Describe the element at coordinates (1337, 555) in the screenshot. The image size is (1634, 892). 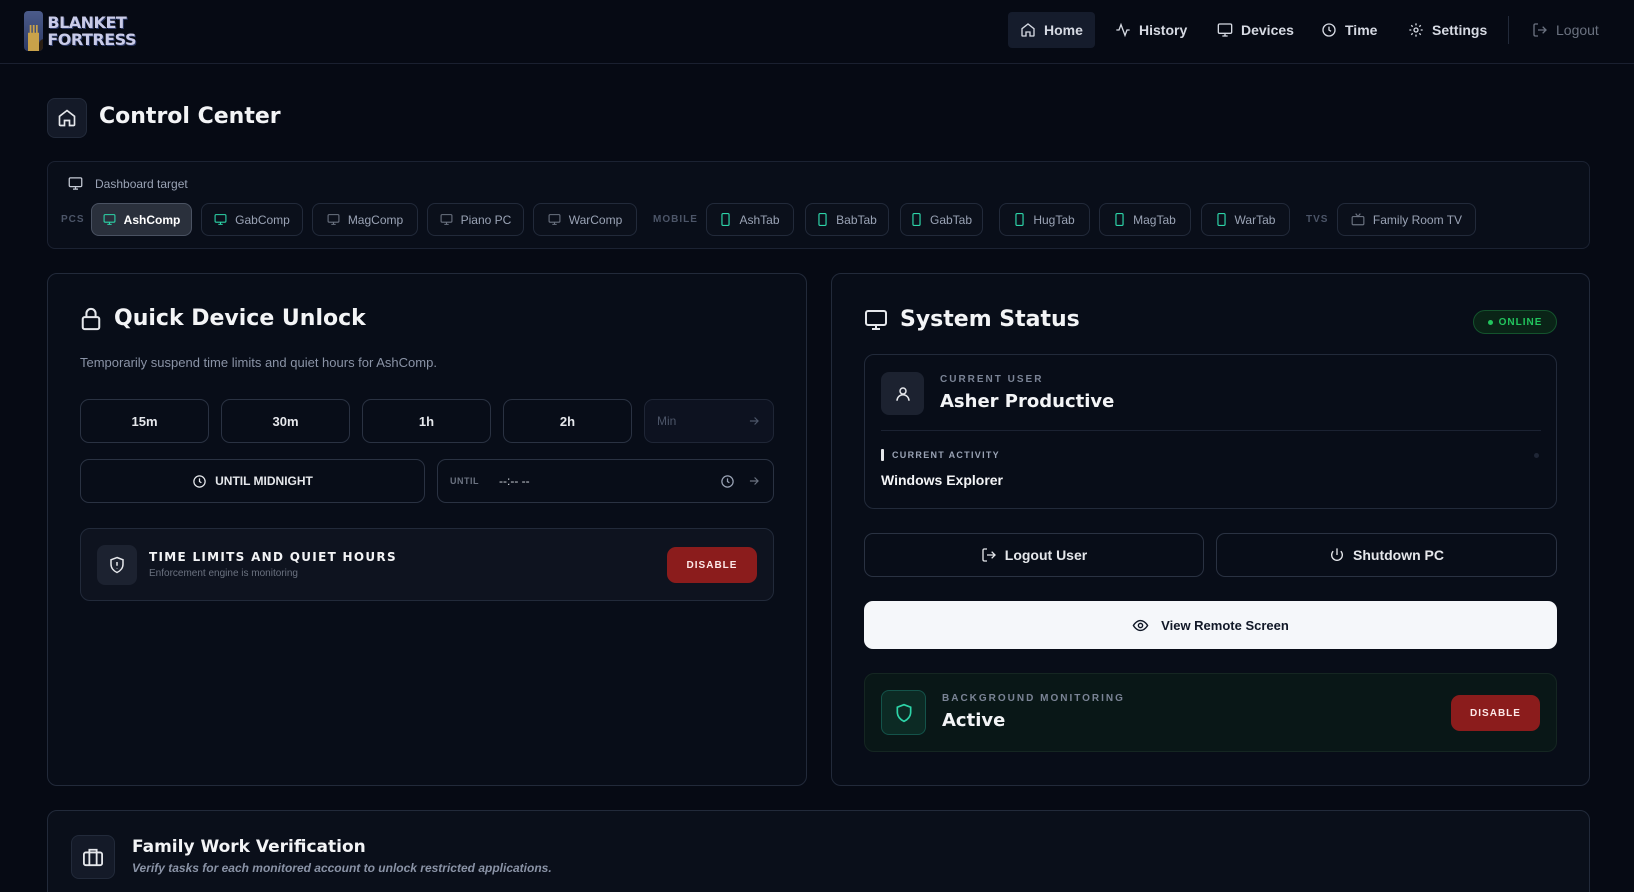
I see `power-icon` at that location.